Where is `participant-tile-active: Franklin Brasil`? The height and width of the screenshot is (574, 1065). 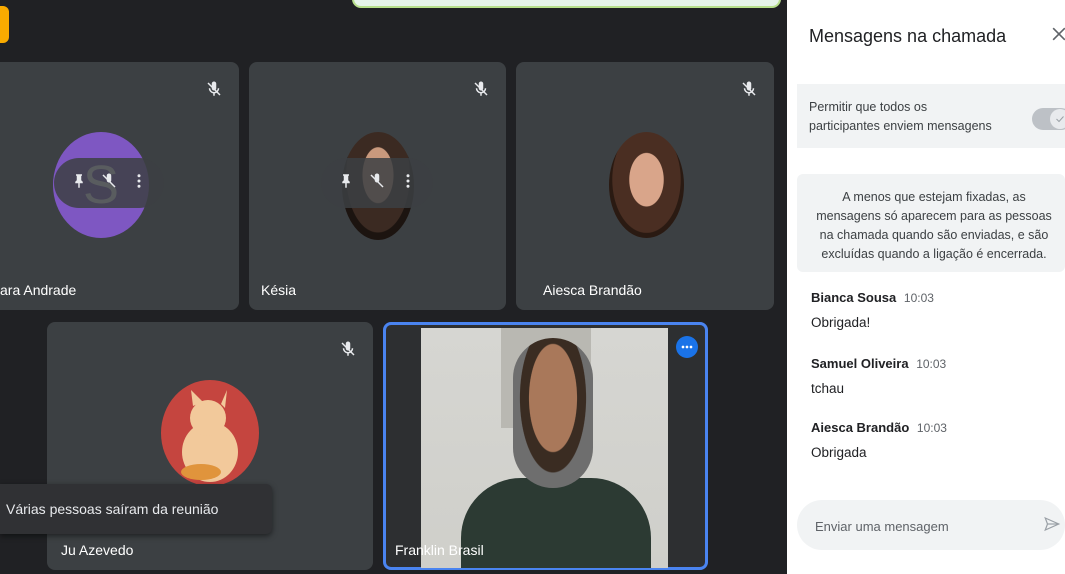
participant-tile-active: Franklin Brasil is located at coordinates (545, 446).